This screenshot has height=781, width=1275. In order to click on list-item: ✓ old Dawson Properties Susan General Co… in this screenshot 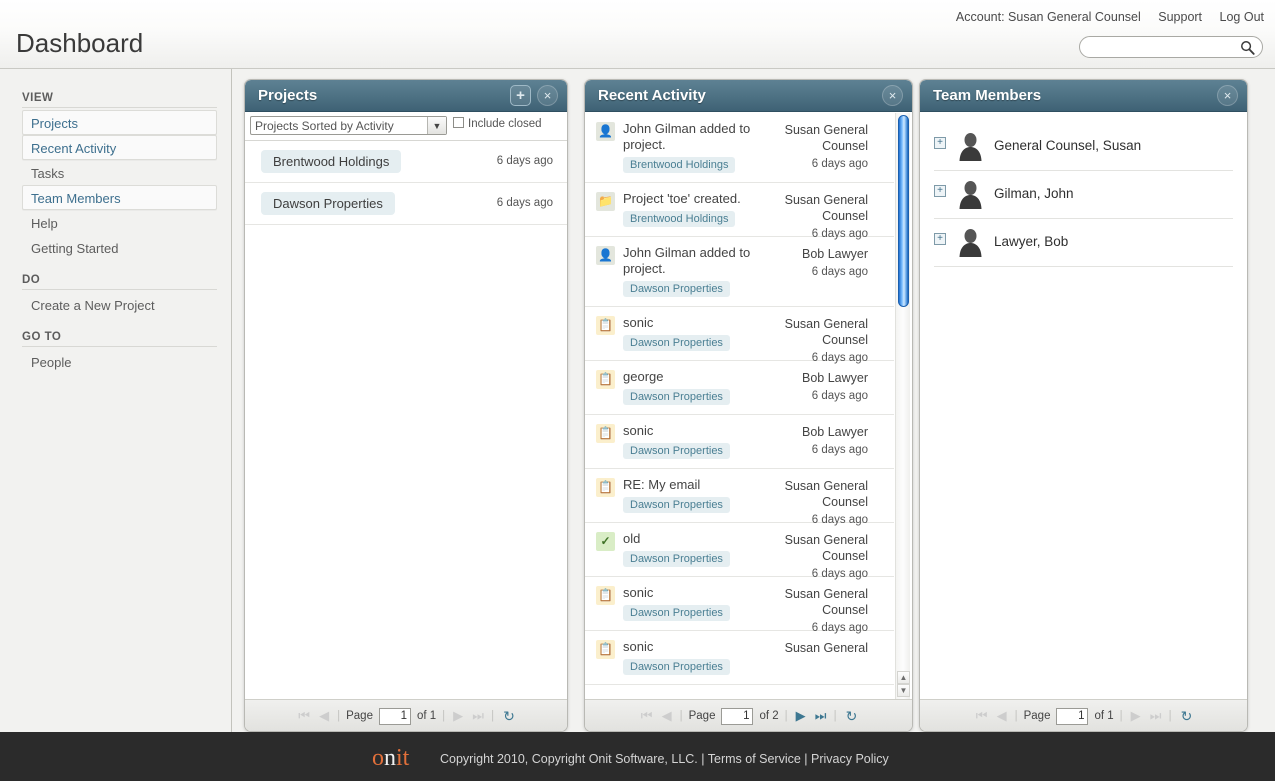, I will do `click(739, 551)`.